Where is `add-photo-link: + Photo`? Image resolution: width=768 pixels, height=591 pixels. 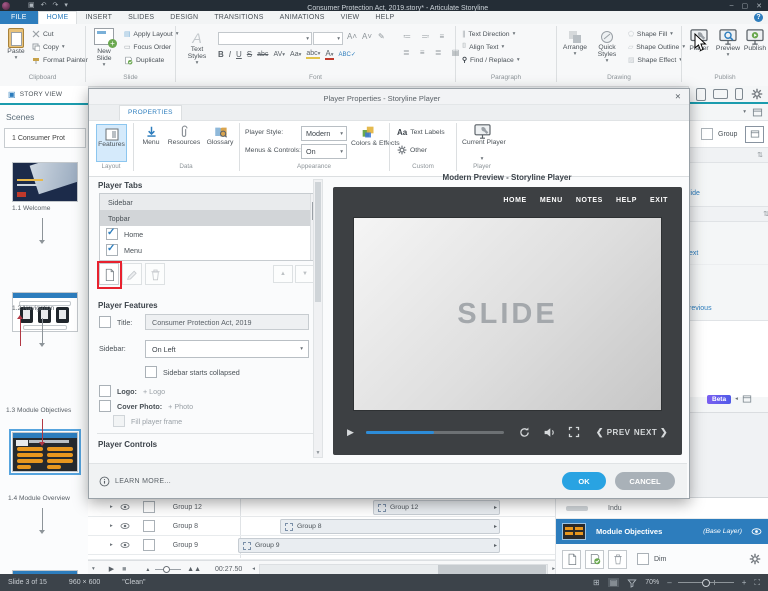 add-photo-link: + Photo is located at coordinates (180, 406).